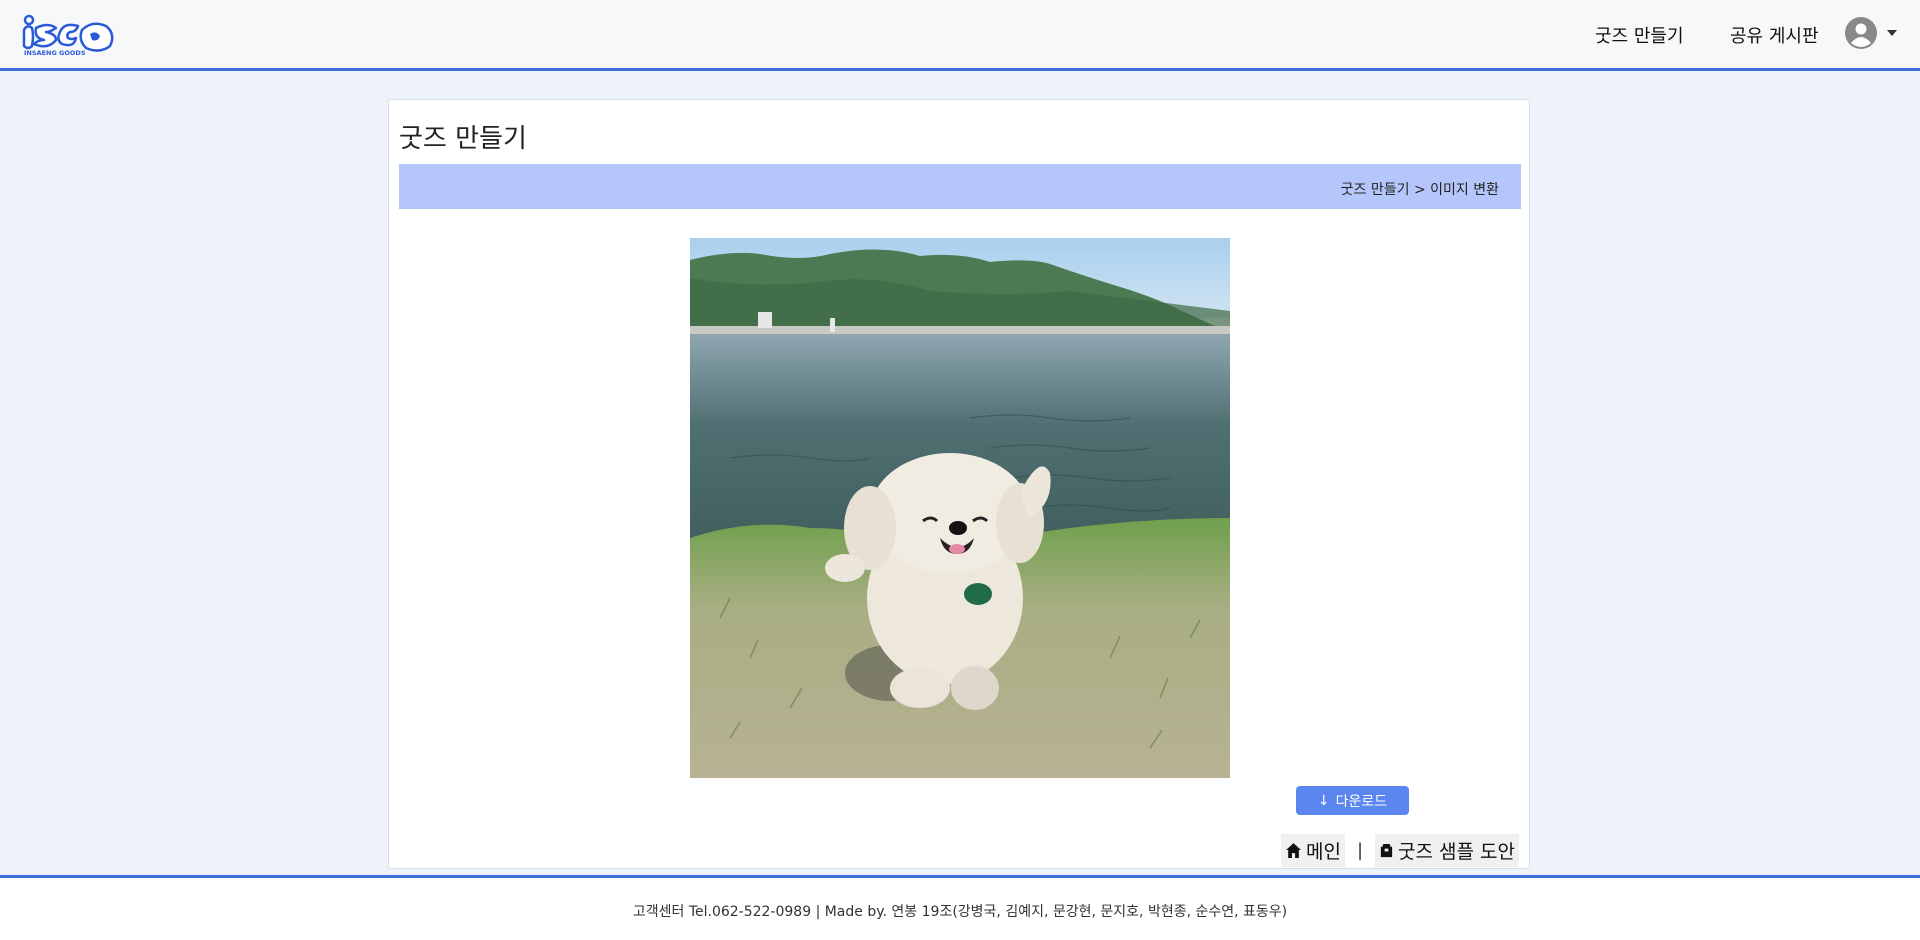 This screenshot has width=1920, height=940. Describe the element at coordinates (1456, 852) in the screenshot. I see `goods-sample-link-label: 굿즈 샘플 도안` at that location.